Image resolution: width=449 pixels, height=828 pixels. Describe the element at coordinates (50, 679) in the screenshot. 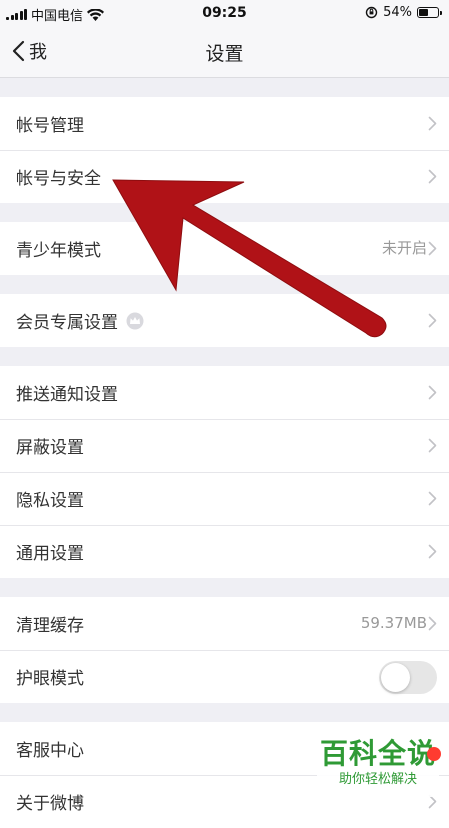

I see `row-label: 护眼模式` at that location.